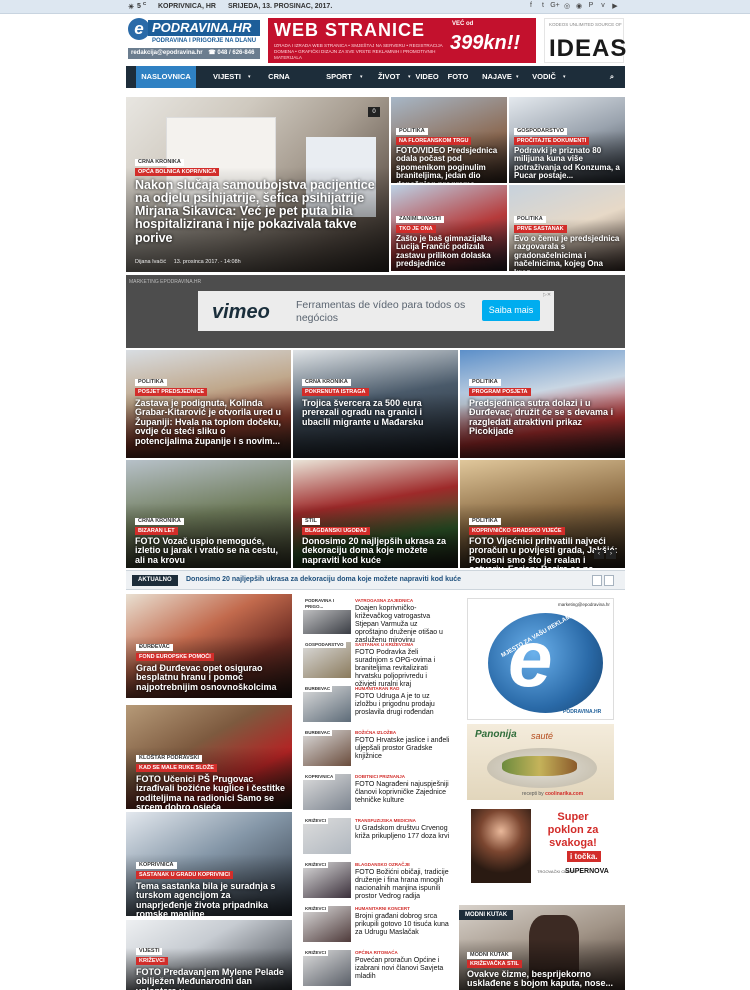  Describe the element at coordinates (416, 229) in the screenshot. I see `hero-side-category: TKO JE ONA` at that location.